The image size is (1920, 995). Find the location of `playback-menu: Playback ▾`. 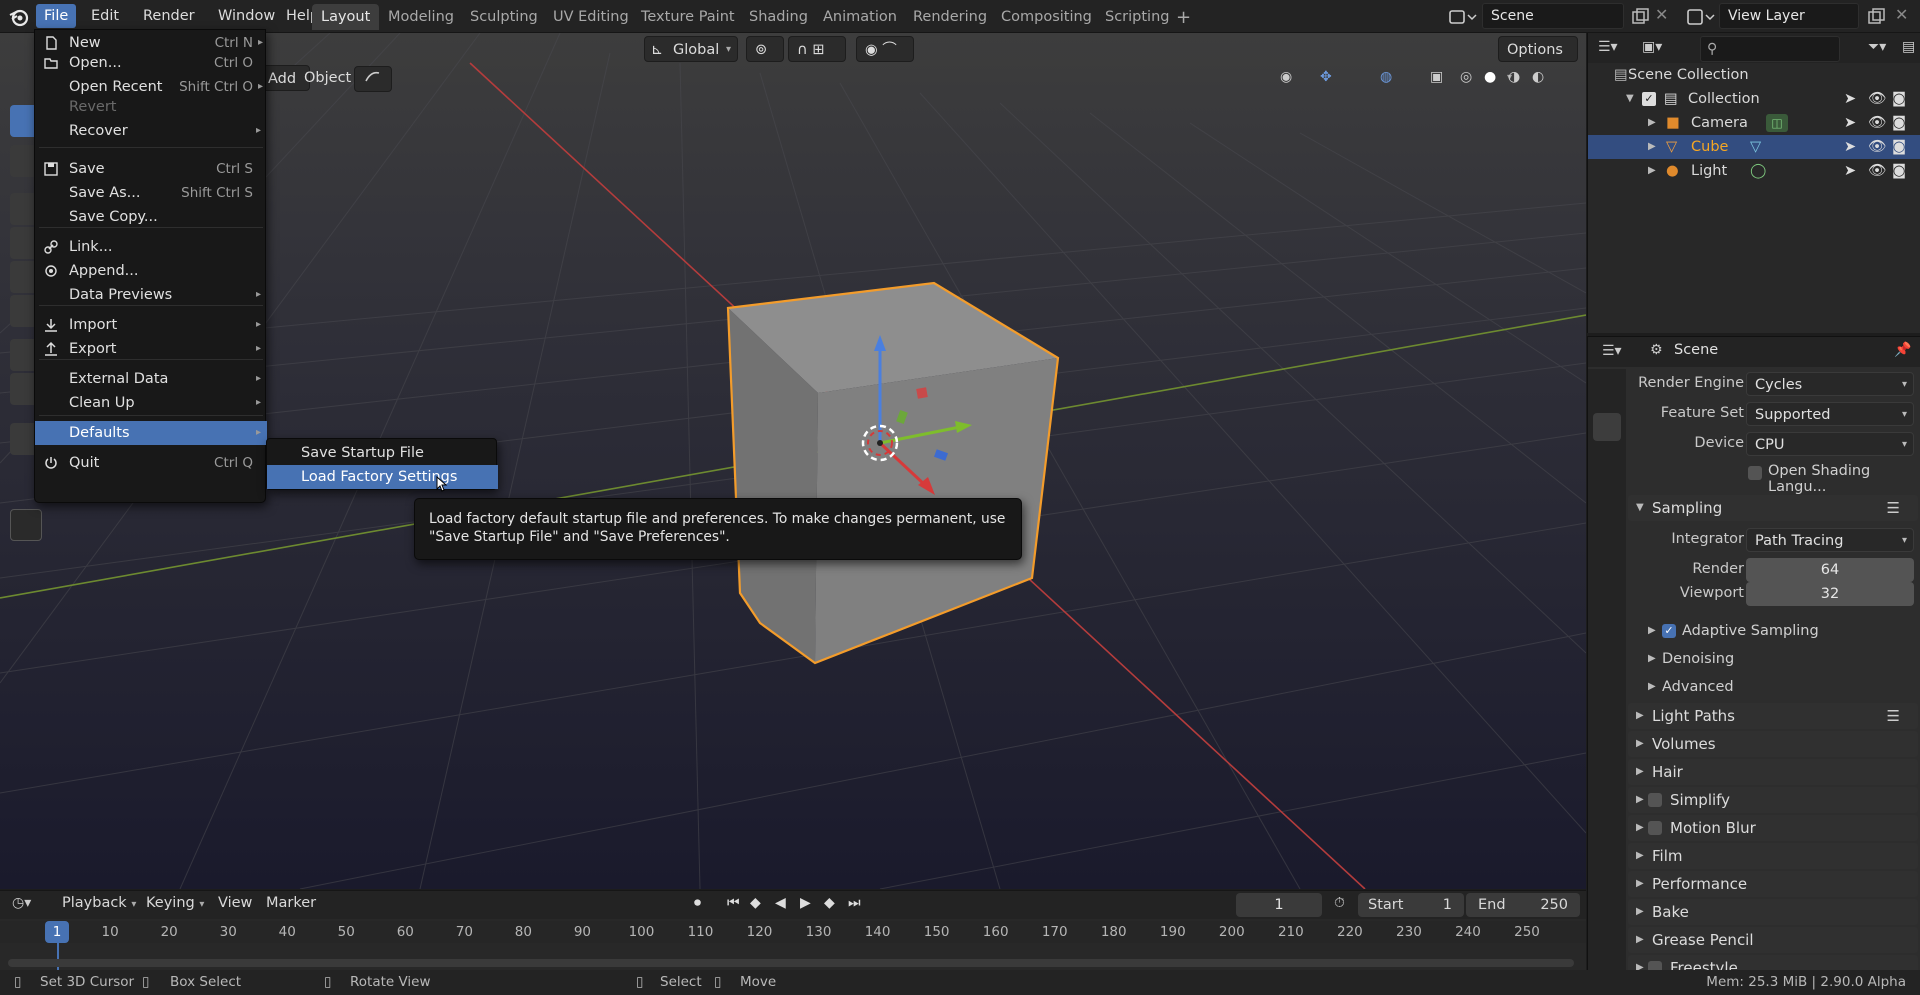

playback-menu: Playback ▾ is located at coordinates (99, 903).